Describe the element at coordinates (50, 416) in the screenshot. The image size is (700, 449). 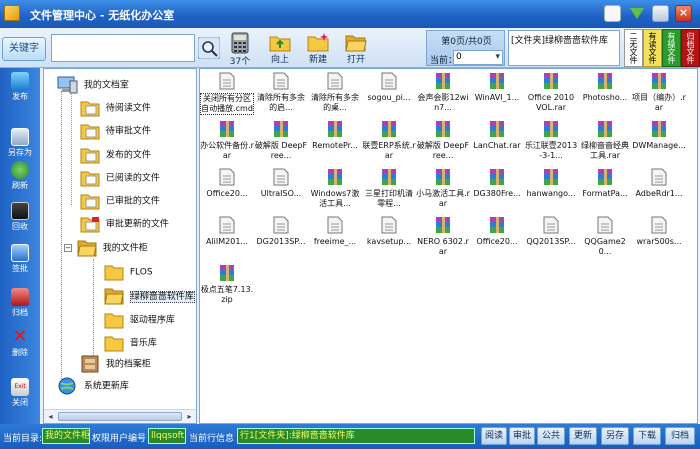
I see `scroll-left-icon: ◂` at that location.